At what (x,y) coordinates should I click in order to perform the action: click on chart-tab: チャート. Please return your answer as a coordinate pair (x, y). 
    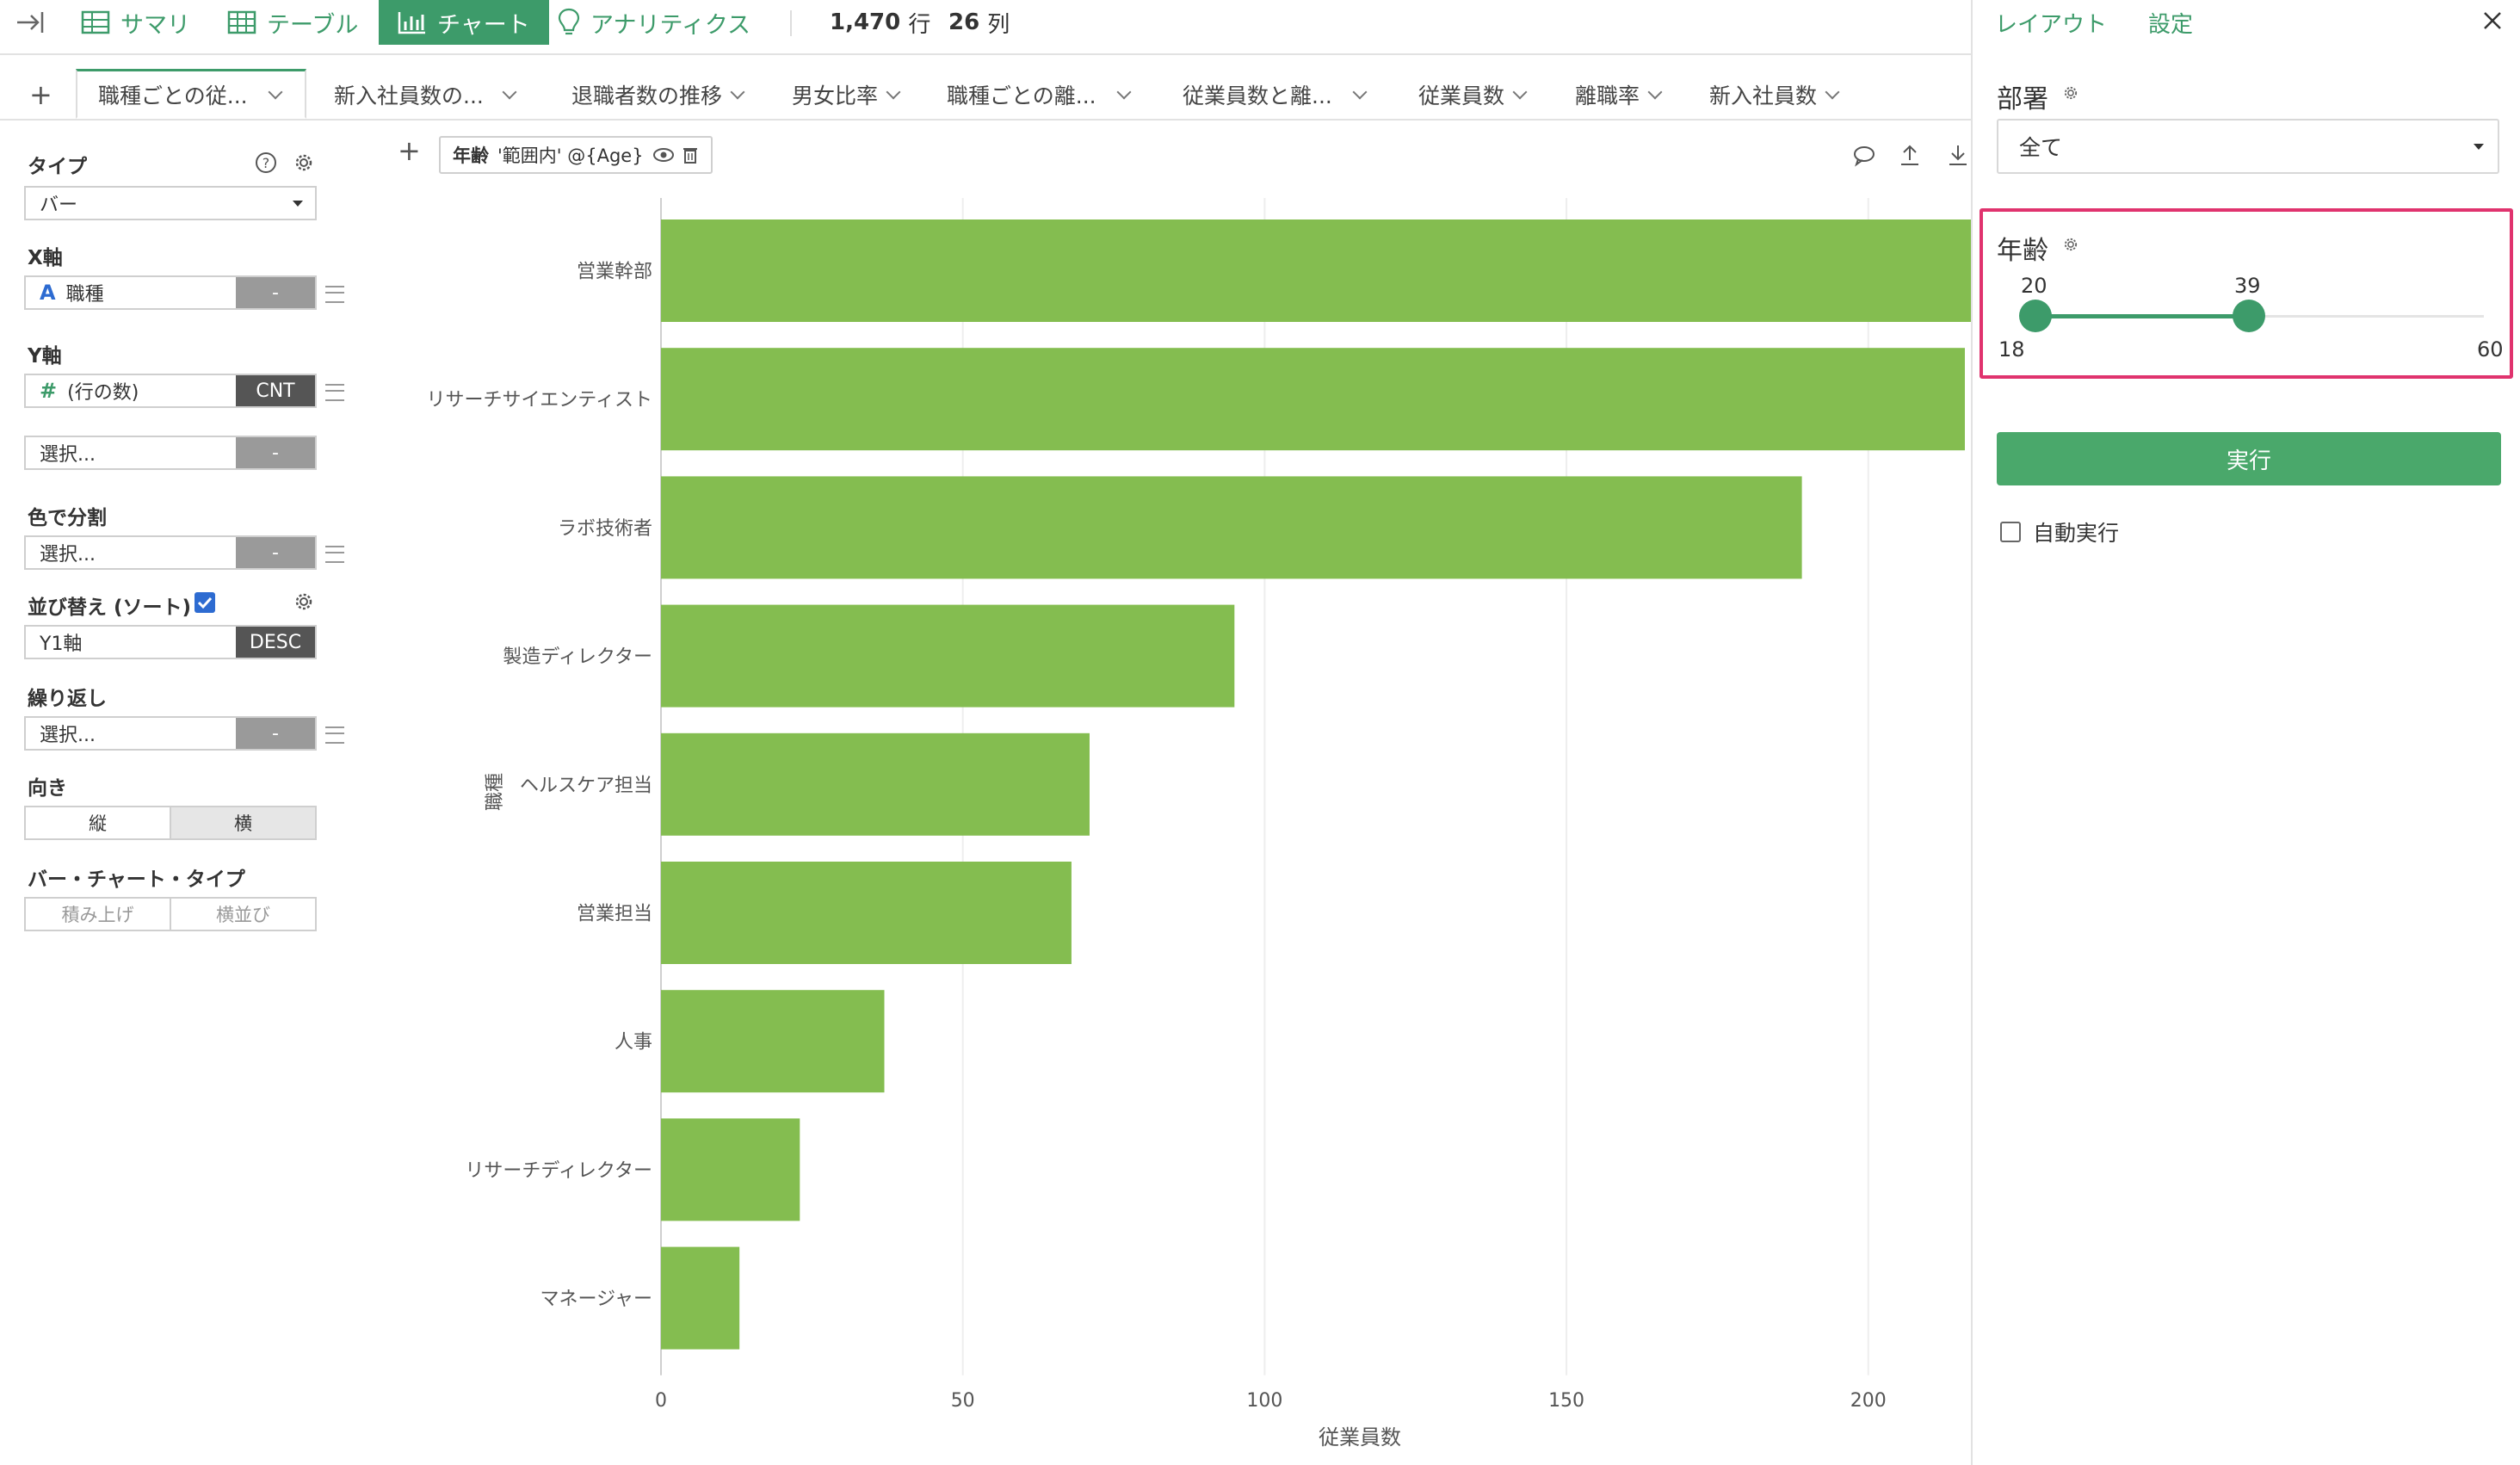
    Looking at the image, I should click on (464, 23).